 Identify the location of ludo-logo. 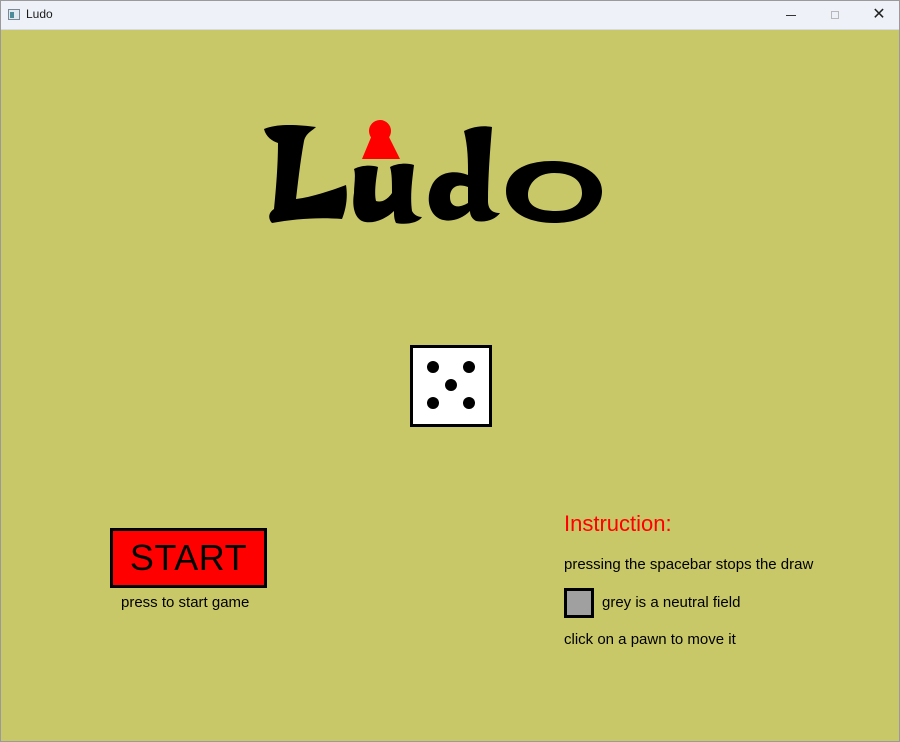
(433, 172).